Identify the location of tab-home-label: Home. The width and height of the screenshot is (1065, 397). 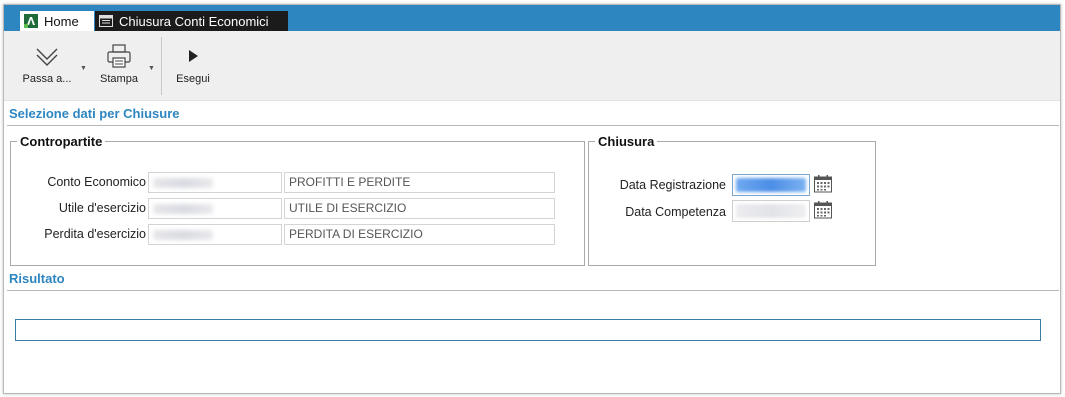
(61, 21).